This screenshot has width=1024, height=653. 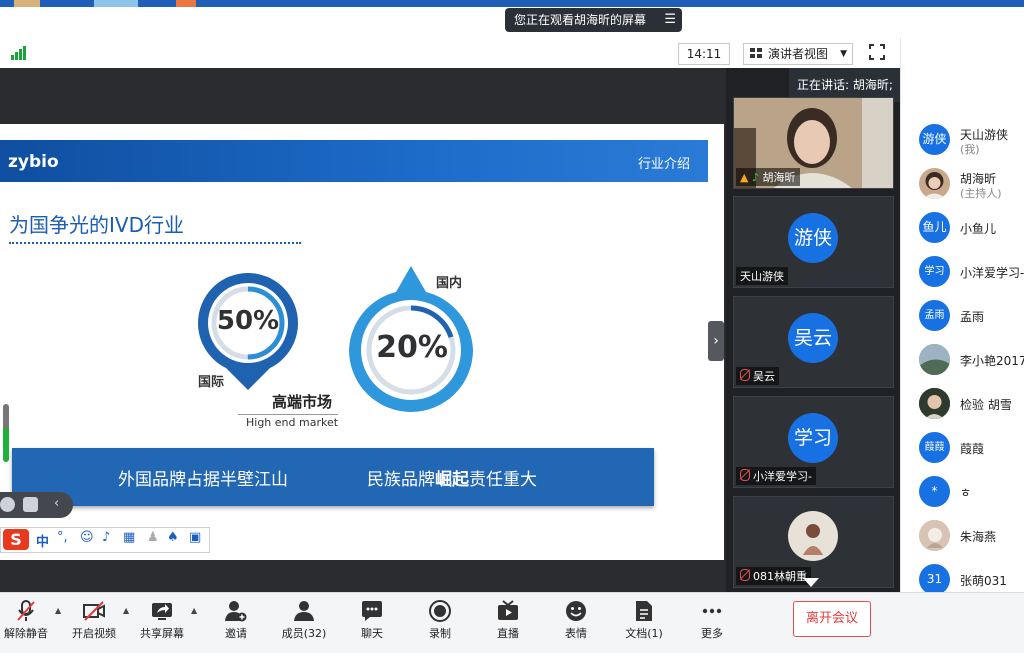 What do you see at coordinates (811, 582) in the screenshot?
I see `scroll-down-arrow-icon` at bounding box center [811, 582].